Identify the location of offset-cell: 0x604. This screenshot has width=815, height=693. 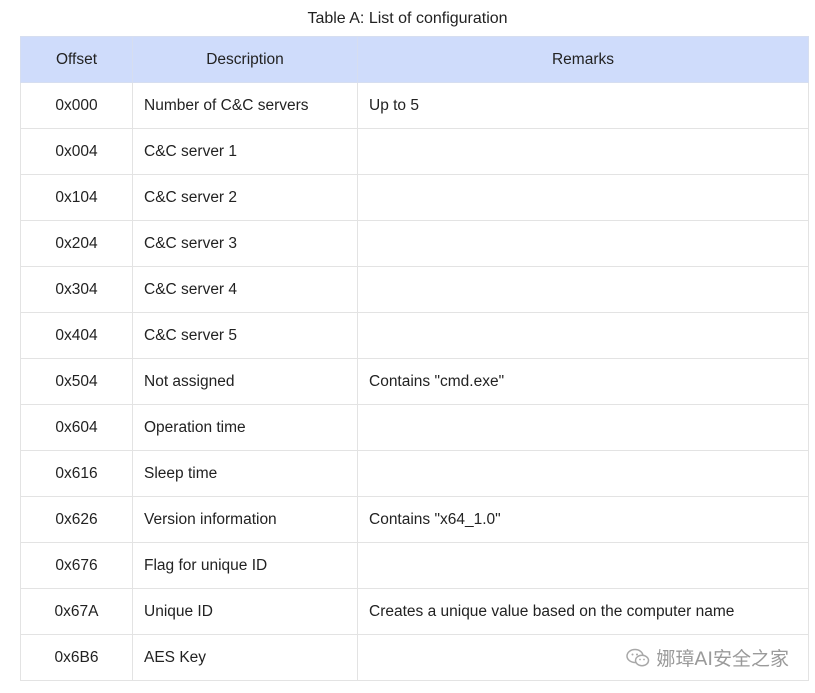
(76, 427).